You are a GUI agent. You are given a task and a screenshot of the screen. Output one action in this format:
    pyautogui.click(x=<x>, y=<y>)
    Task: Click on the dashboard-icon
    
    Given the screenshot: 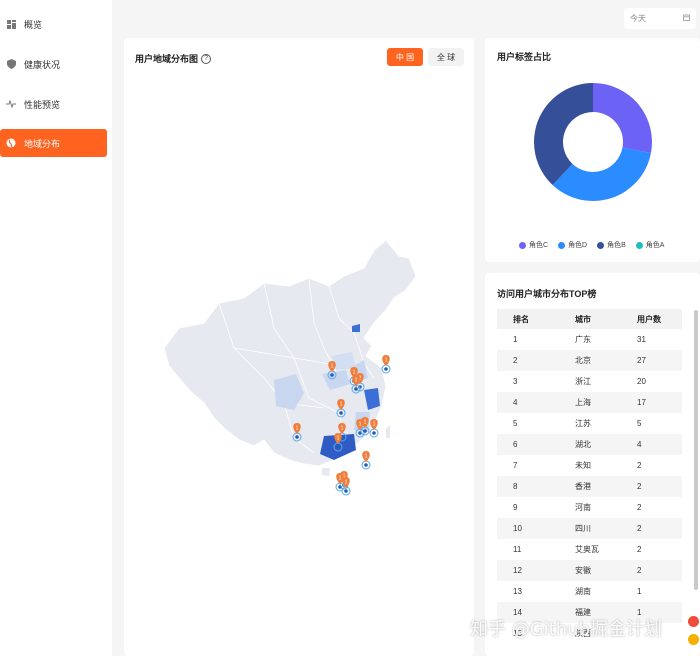 What is the action you would take?
    pyautogui.click(x=11, y=24)
    